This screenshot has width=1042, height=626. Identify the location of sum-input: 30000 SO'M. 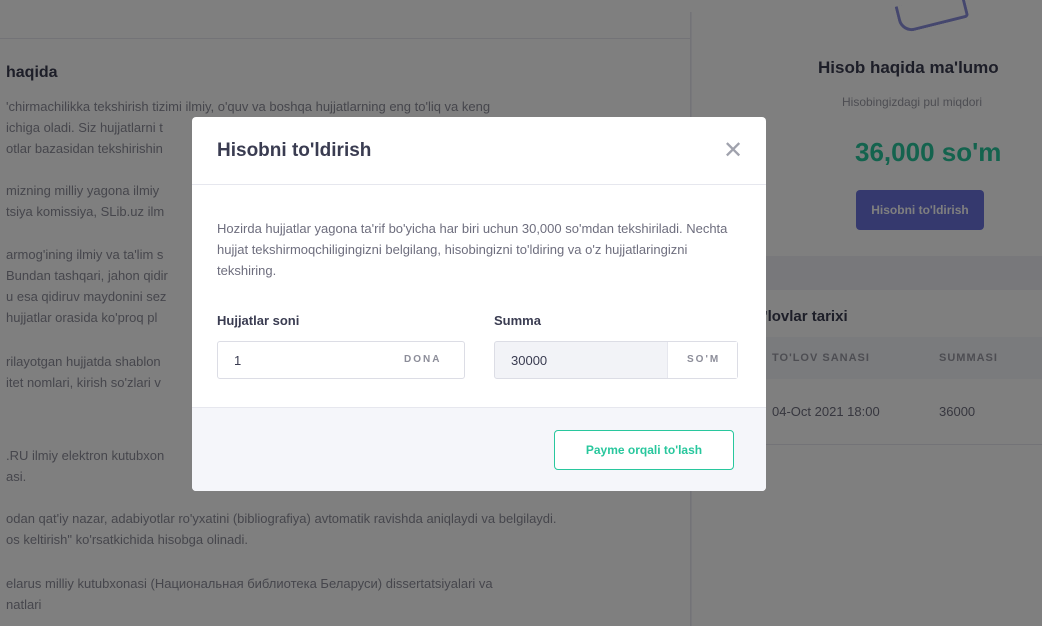
(616, 360).